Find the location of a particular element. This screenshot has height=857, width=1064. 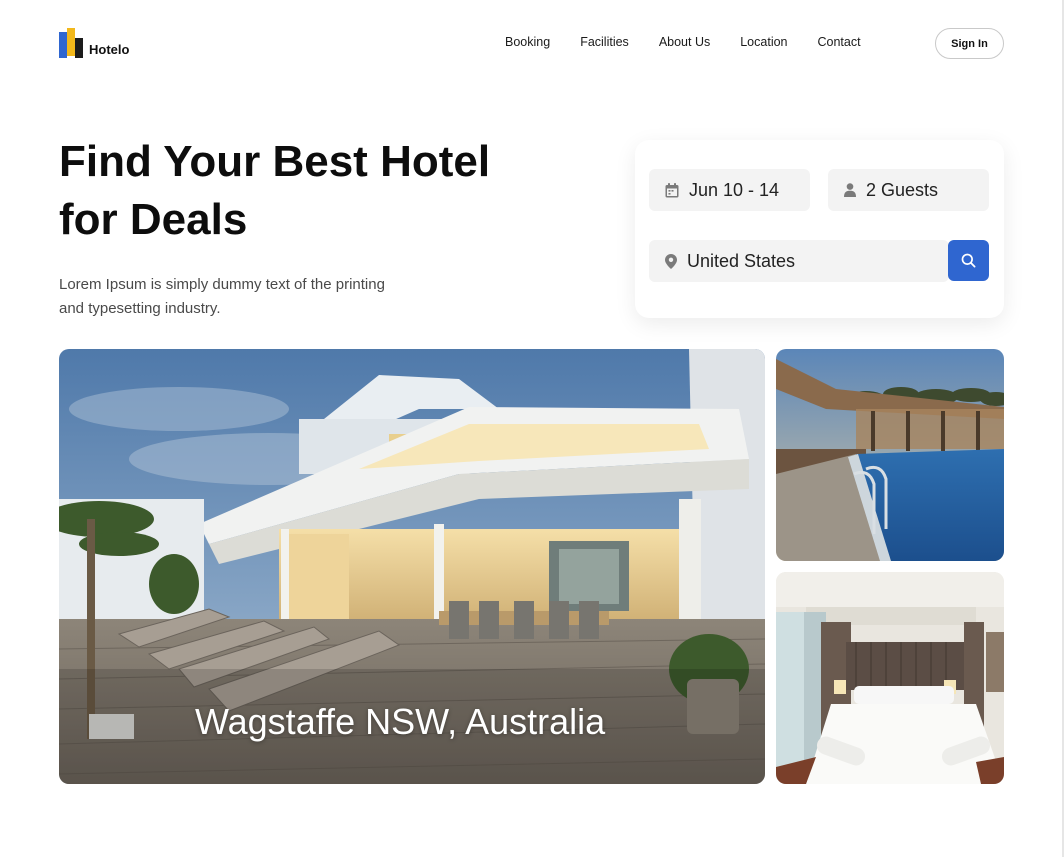

date-range-value: Jun 10 - 14 is located at coordinates (734, 189).